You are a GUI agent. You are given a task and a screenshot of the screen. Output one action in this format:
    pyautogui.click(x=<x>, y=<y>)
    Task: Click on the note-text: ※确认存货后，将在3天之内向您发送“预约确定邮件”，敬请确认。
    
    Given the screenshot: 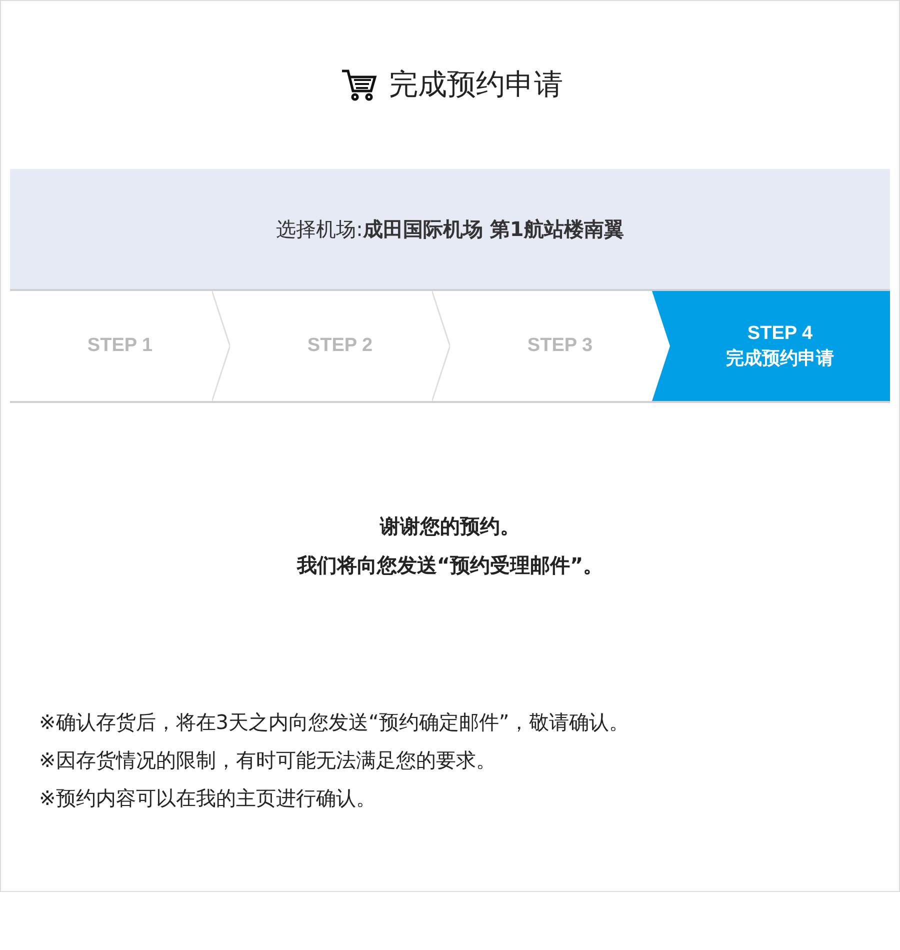 What is the action you would take?
    pyautogui.click(x=334, y=722)
    